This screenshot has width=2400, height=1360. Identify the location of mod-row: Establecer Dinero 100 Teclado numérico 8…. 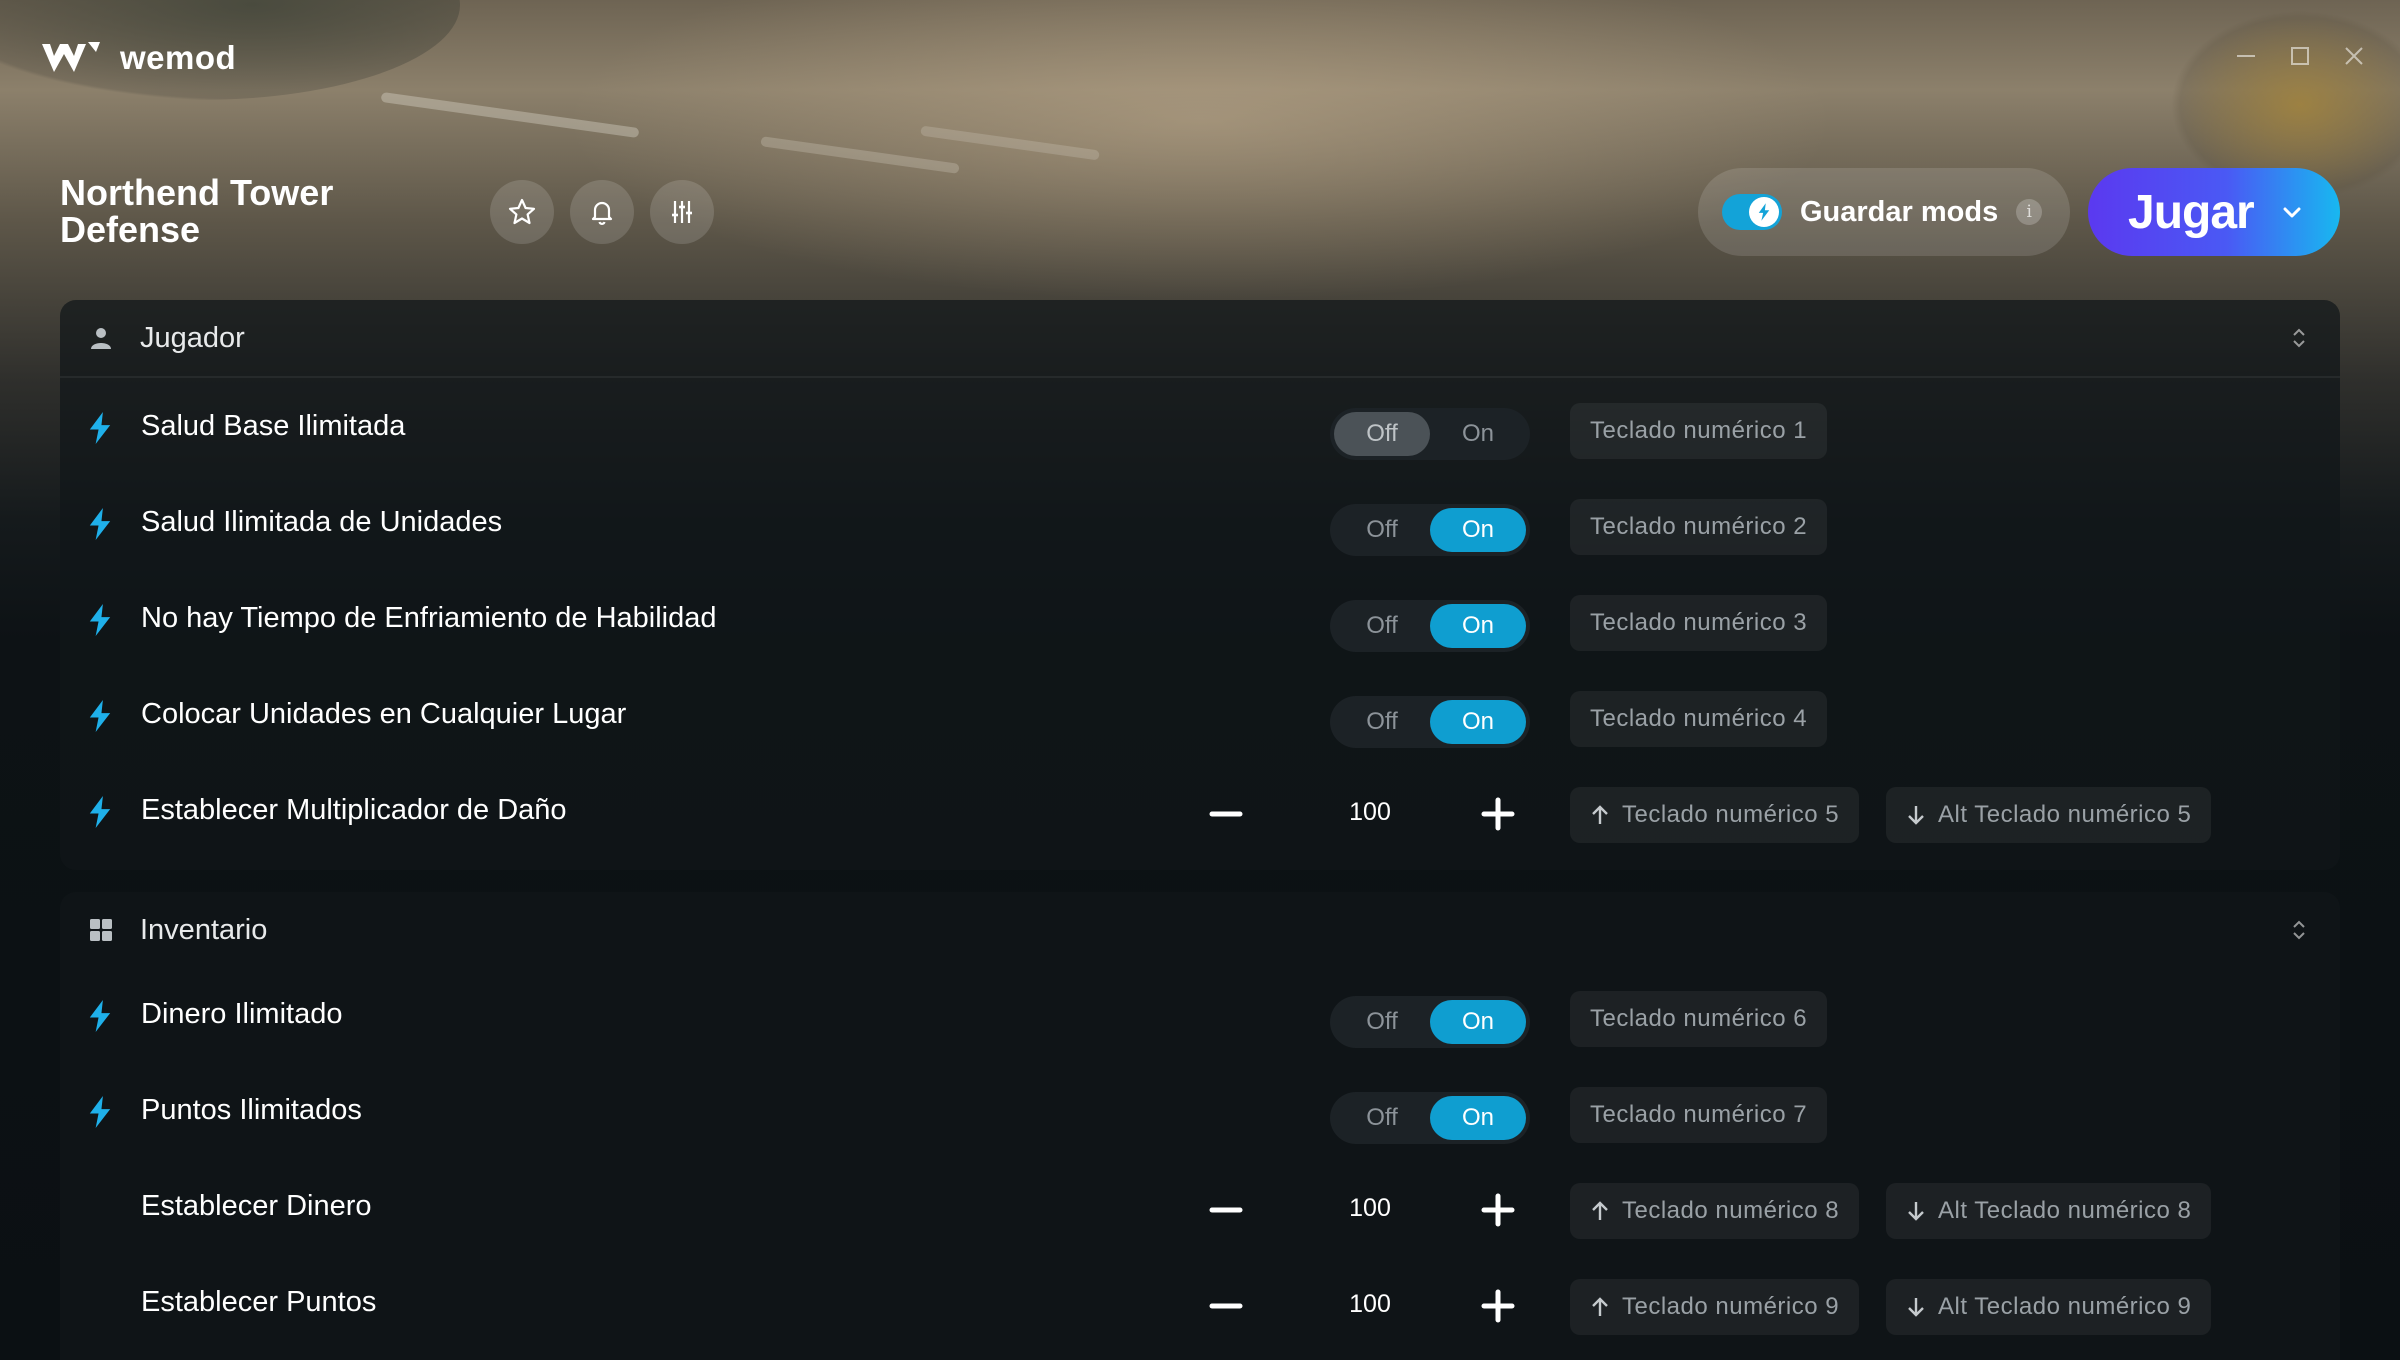
(1200, 1208).